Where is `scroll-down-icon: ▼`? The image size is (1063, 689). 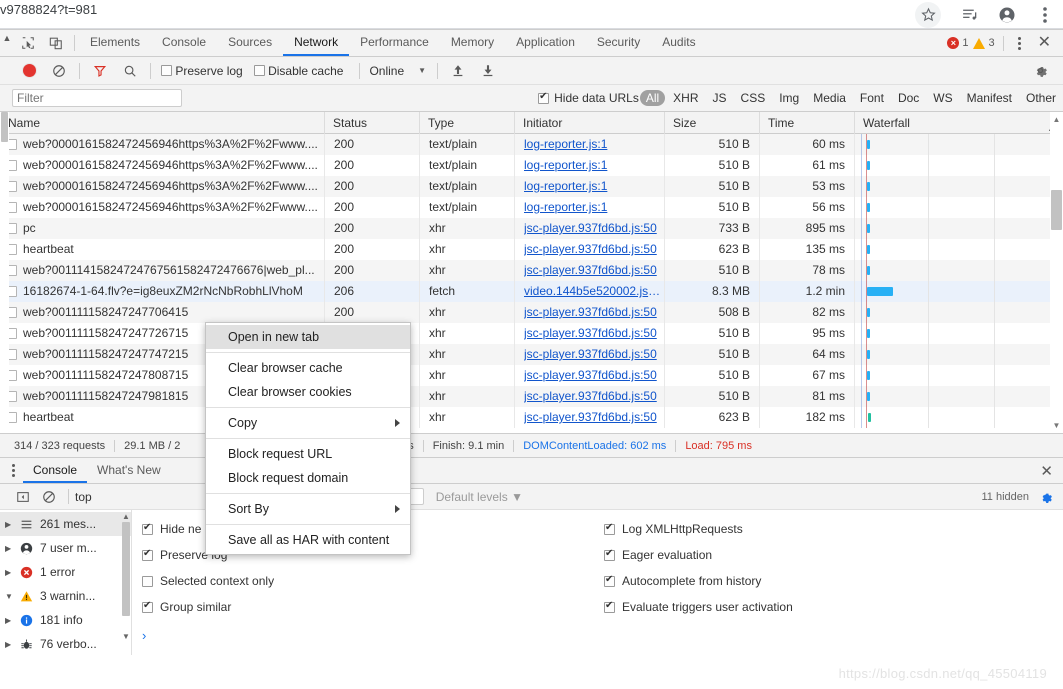 scroll-down-icon: ▼ is located at coordinates (1056, 425).